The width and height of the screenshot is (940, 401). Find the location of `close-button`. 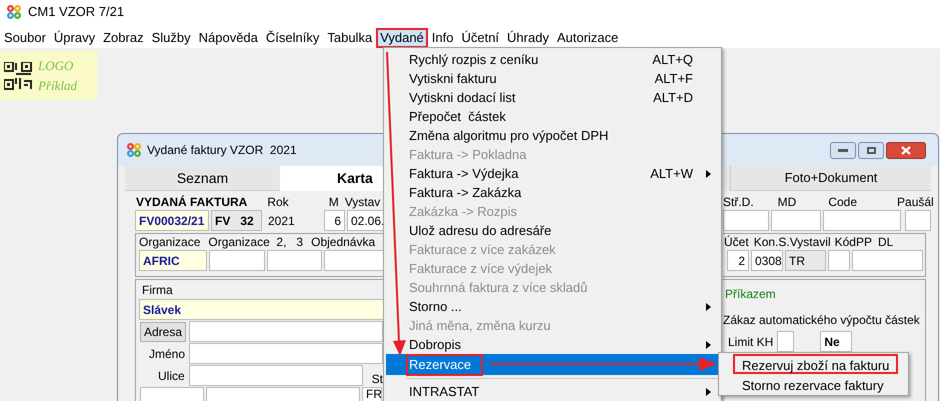

close-button is located at coordinates (906, 150).